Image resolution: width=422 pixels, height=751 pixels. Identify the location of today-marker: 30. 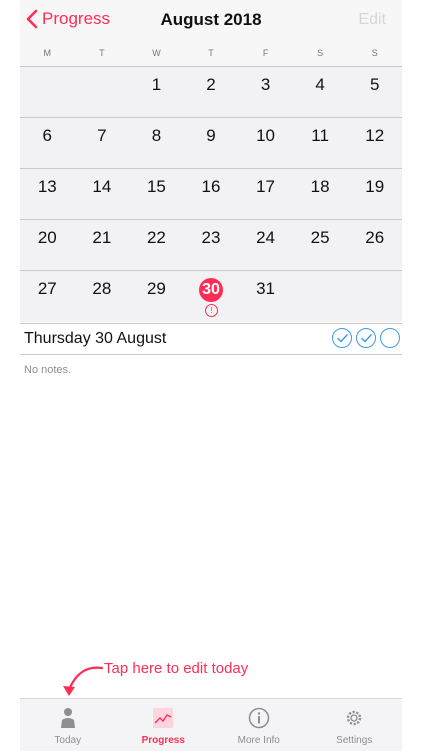
(210, 290).